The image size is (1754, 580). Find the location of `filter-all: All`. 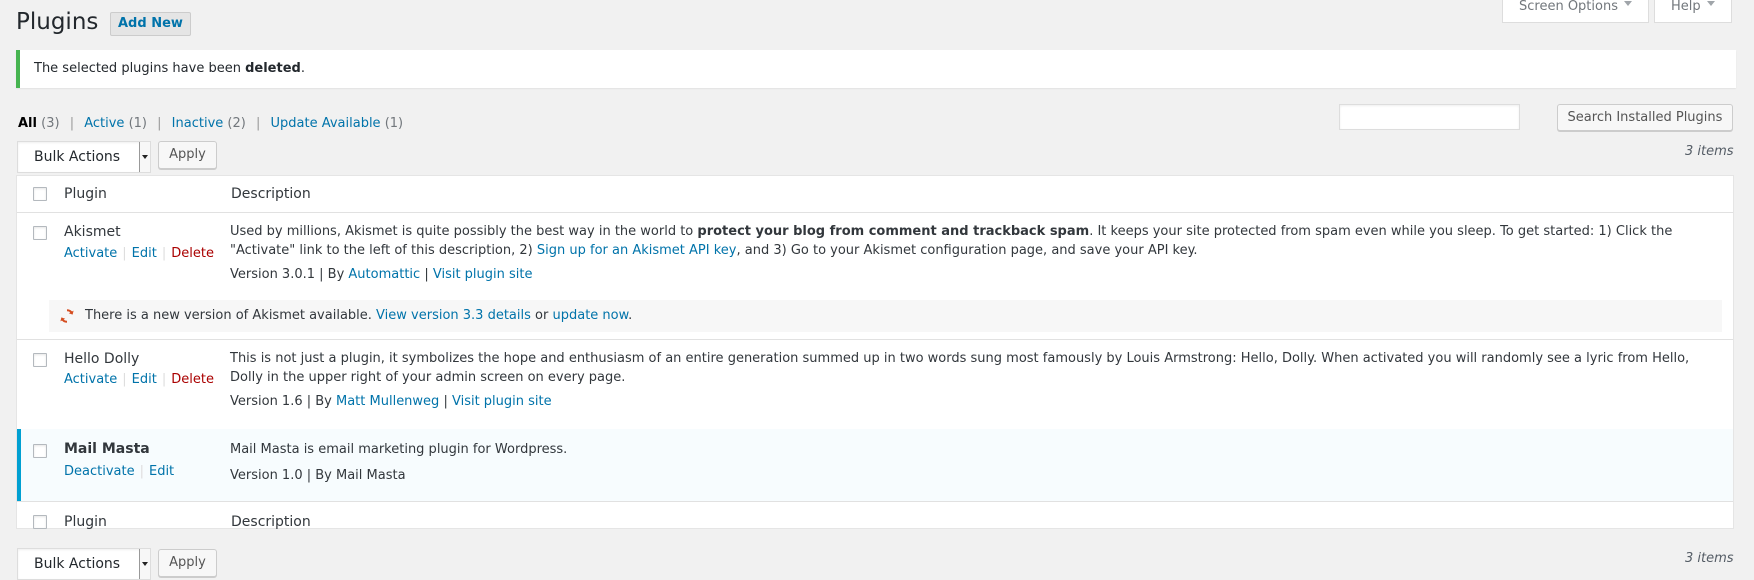

filter-all: All is located at coordinates (27, 123).